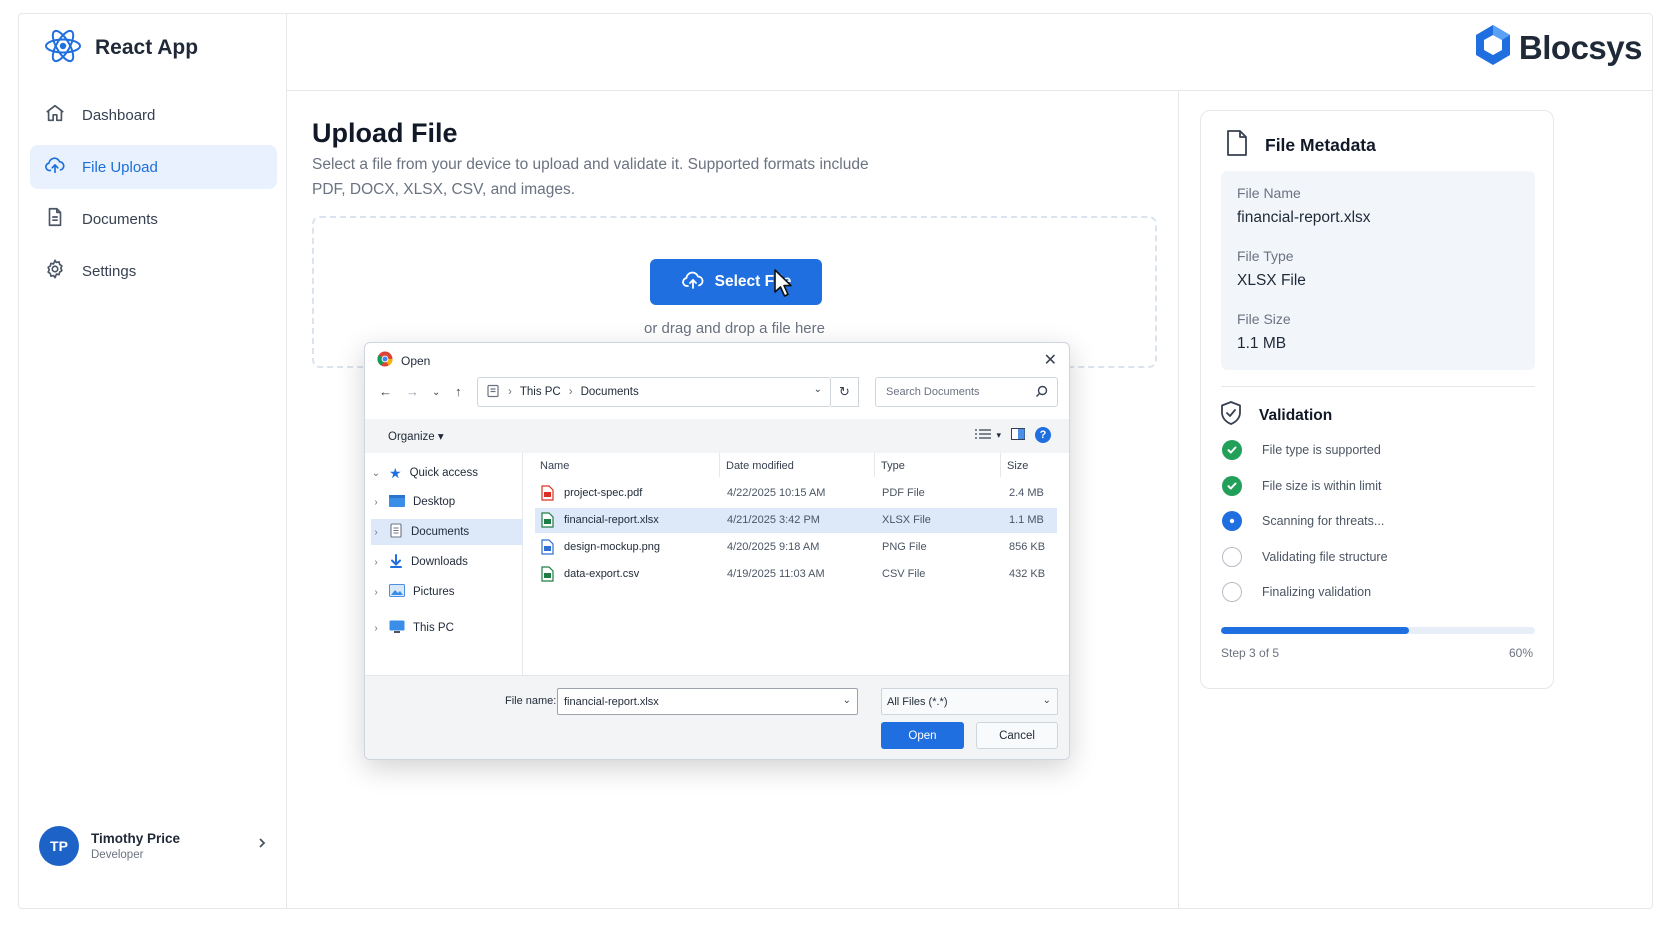 This screenshot has height=941, width=1672. Describe the element at coordinates (531, 701) in the screenshot. I see `file-name-label: File name:` at that location.